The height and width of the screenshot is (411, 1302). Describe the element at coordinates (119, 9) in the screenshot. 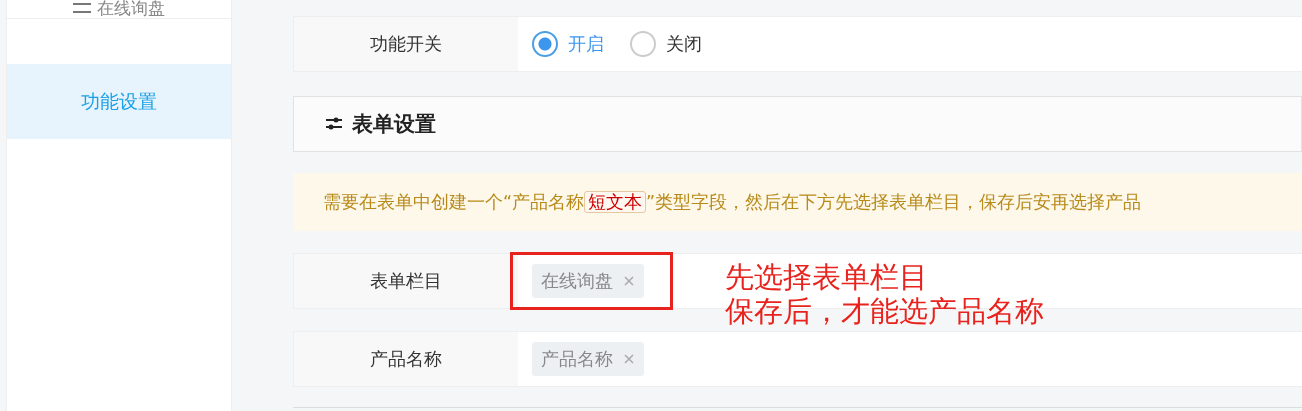

I see `sidebar-item: 在线询盘` at that location.